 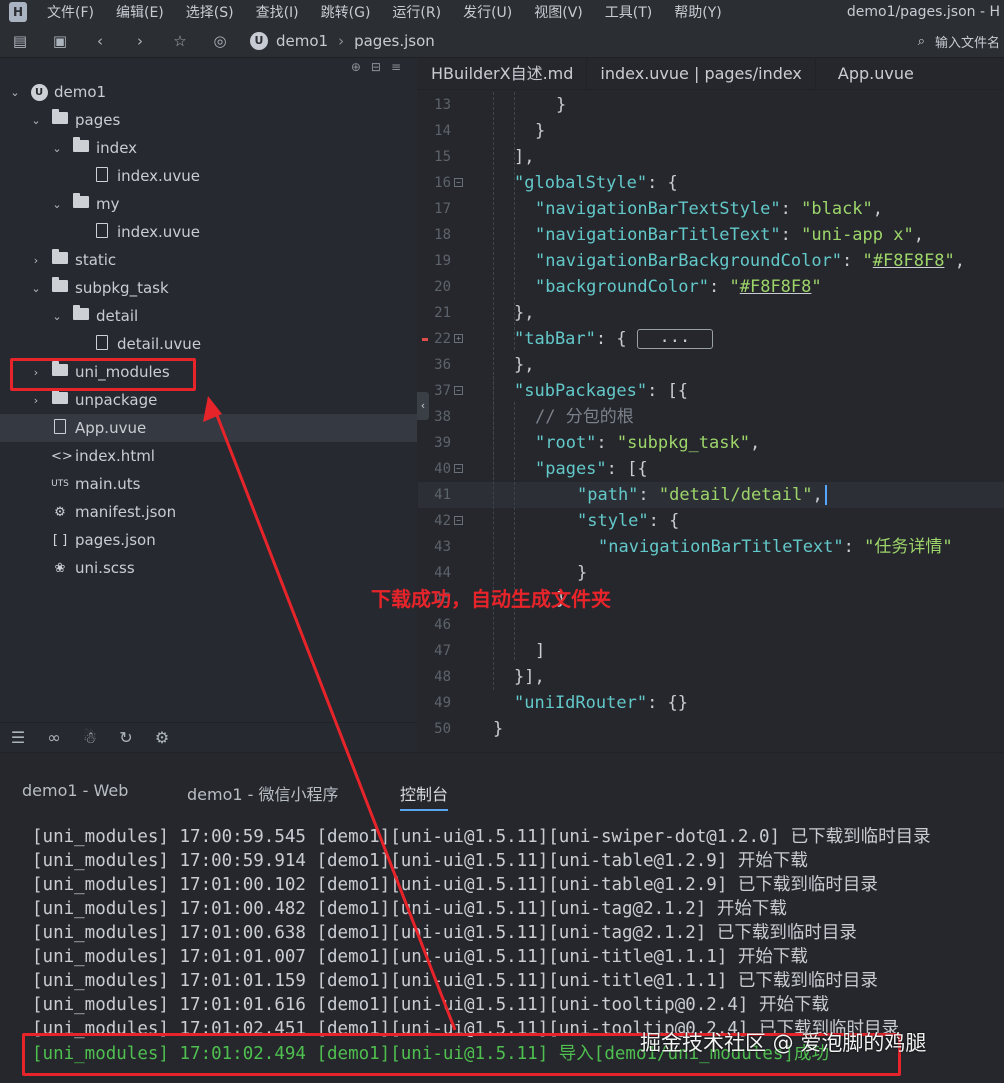 I want to click on collapse-sidebar-icon: ‹, so click(x=423, y=406).